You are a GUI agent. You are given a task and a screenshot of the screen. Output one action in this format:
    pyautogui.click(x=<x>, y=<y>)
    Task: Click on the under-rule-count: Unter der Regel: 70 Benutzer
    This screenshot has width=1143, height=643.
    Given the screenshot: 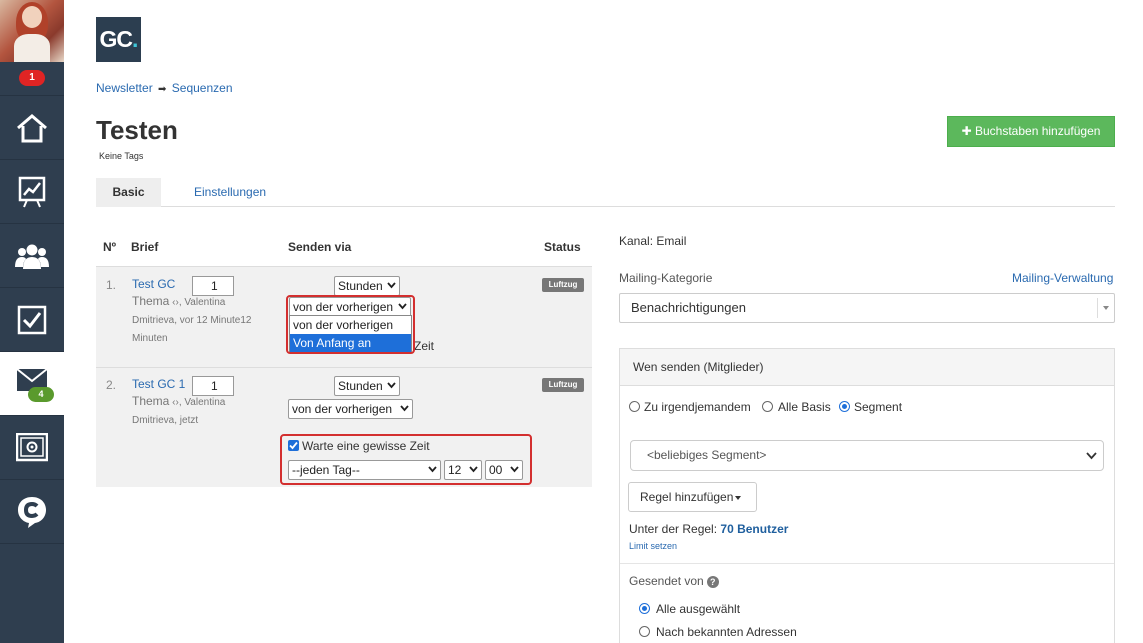 What is the action you would take?
    pyautogui.click(x=708, y=529)
    